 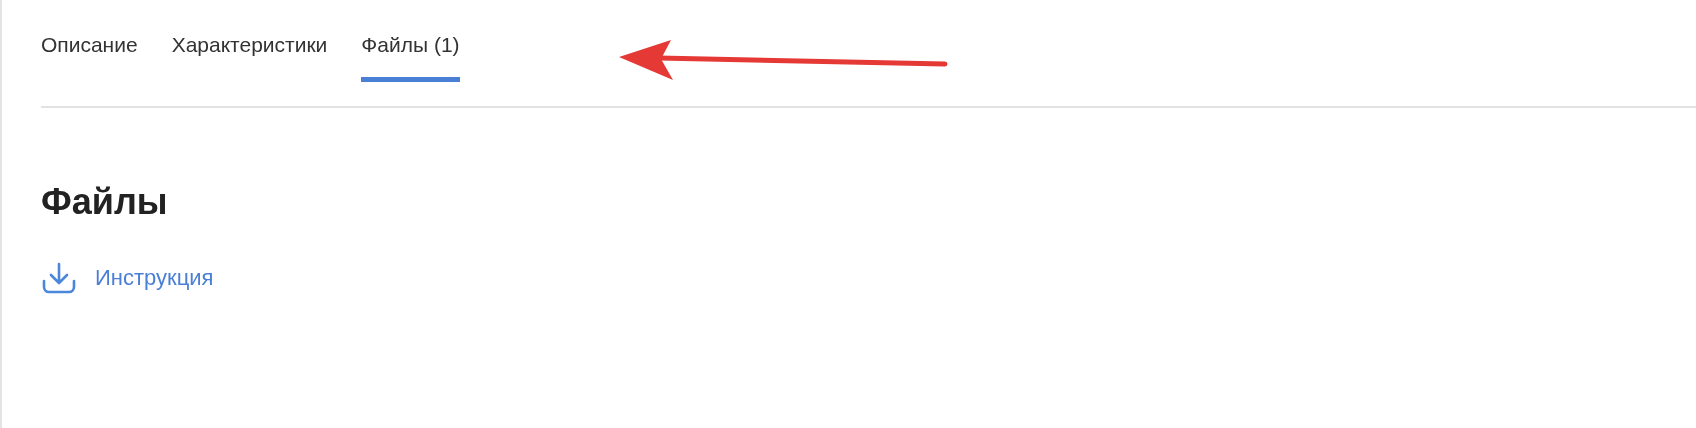 I want to click on download-link: Инструкция, so click(x=127, y=278).